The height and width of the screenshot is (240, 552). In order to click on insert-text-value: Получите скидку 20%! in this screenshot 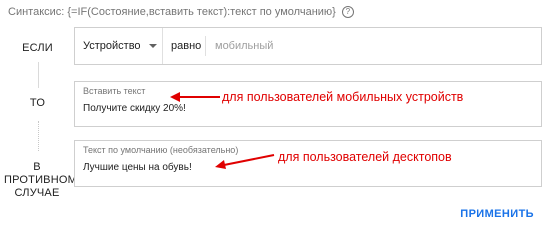, I will do `click(134, 108)`.